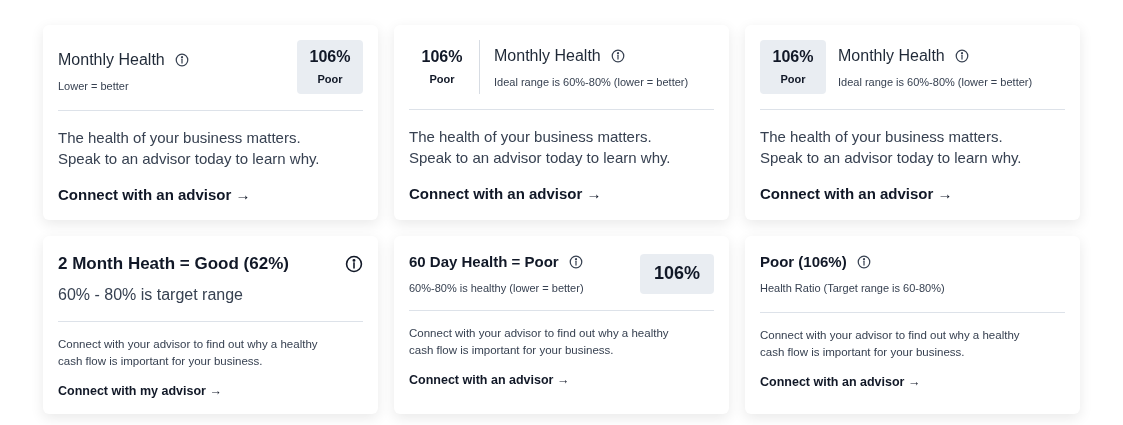  I want to click on card-title: 2 Month Heath = Good (62%), so click(173, 264).